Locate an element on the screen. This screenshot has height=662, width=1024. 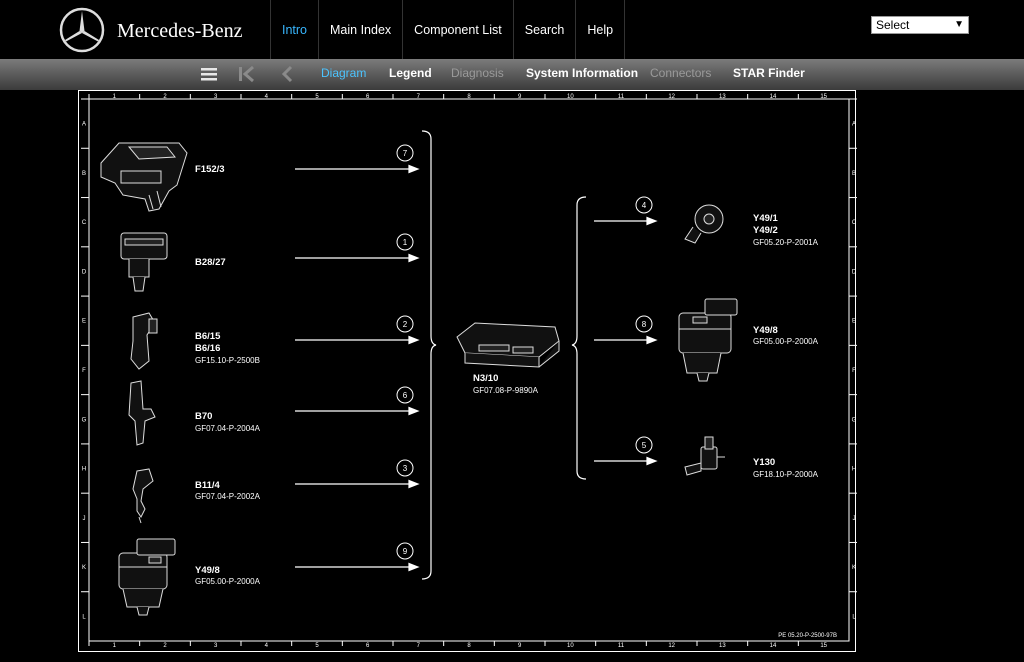
nav-help: Help is located at coordinates (600, 30).